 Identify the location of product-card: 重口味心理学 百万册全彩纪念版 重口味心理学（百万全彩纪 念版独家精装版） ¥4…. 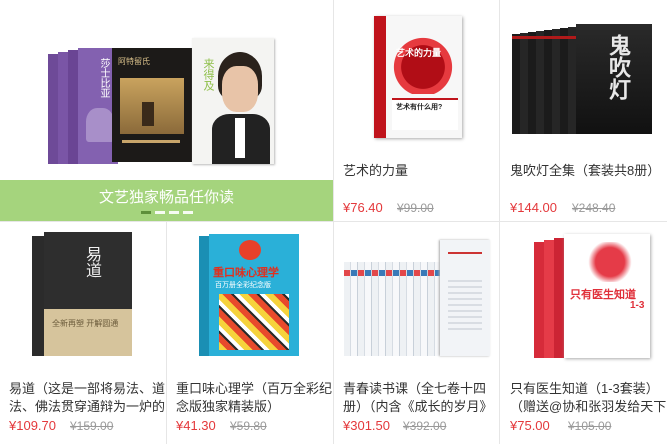
(250, 333).